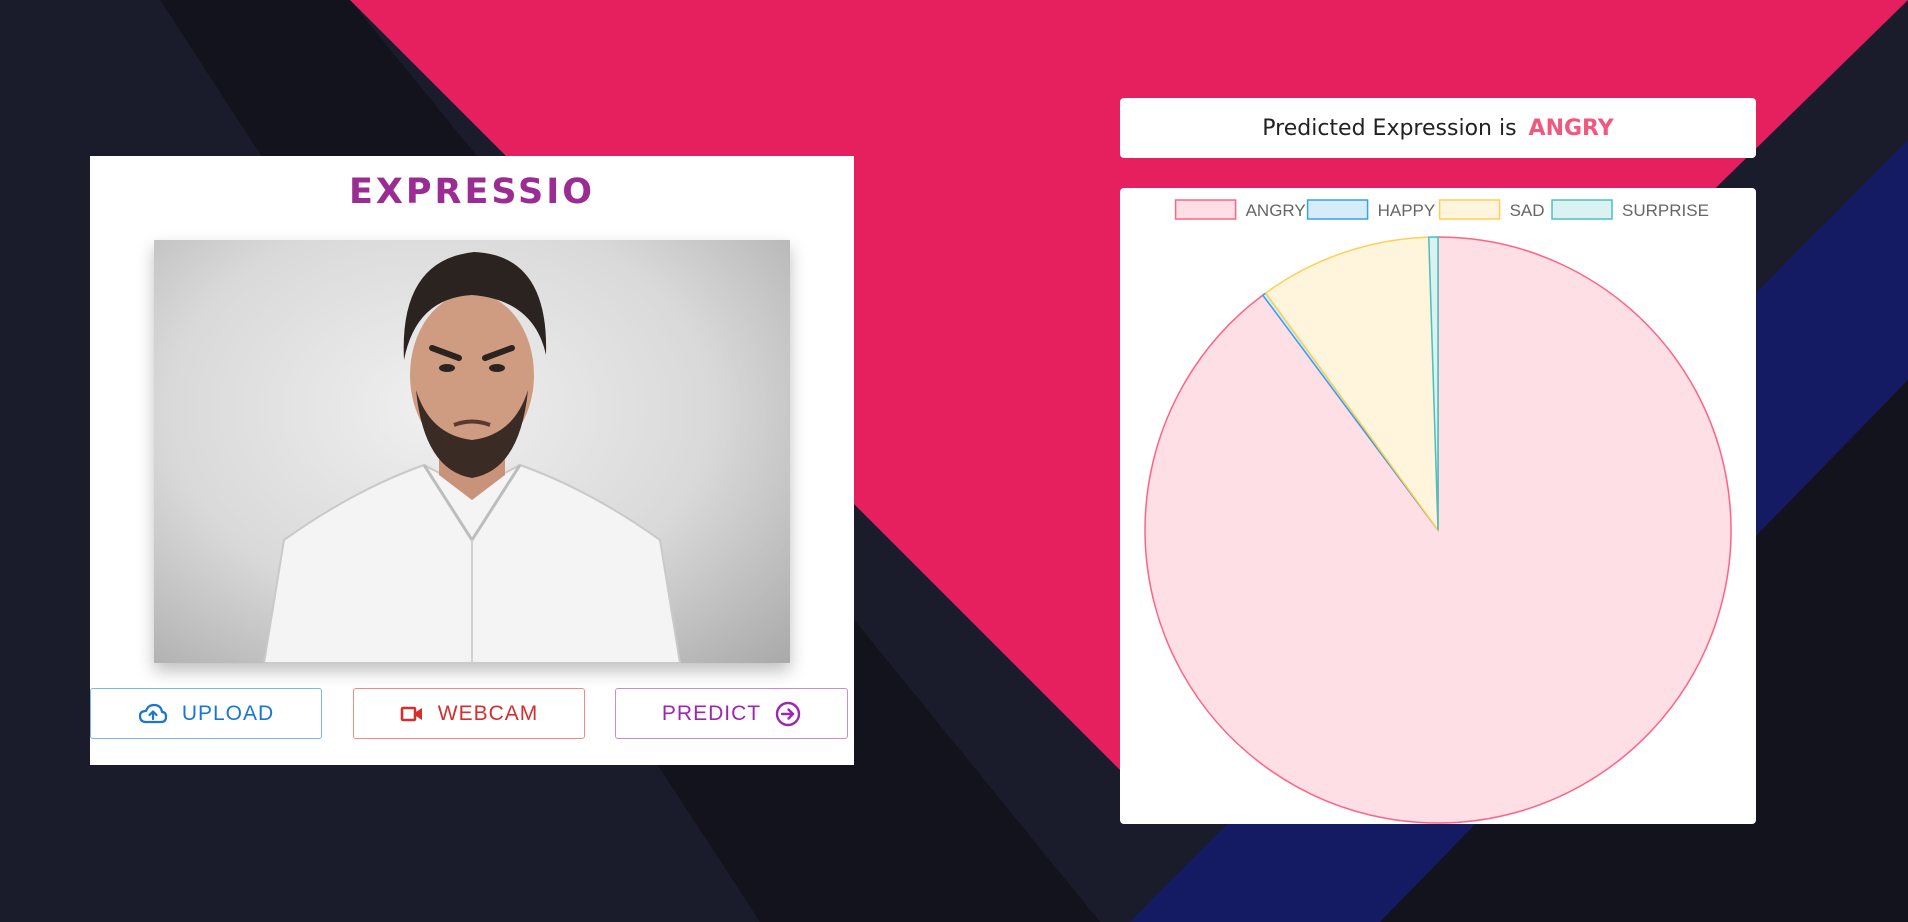 The height and width of the screenshot is (922, 1908). Describe the element at coordinates (1407, 210) in the screenshot. I see `legend-label-happy: HAPPY` at that location.